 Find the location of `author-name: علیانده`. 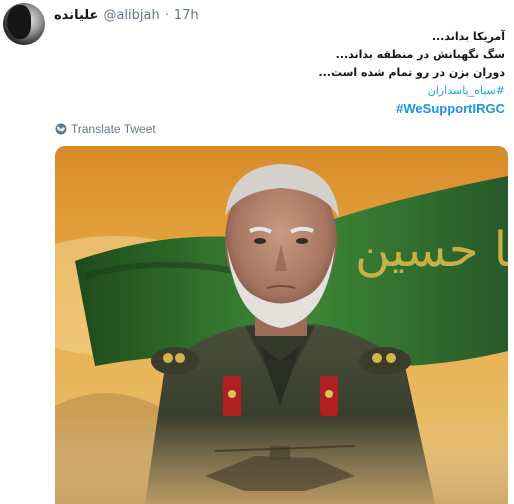

author-name: علیانده is located at coordinates (76, 15).